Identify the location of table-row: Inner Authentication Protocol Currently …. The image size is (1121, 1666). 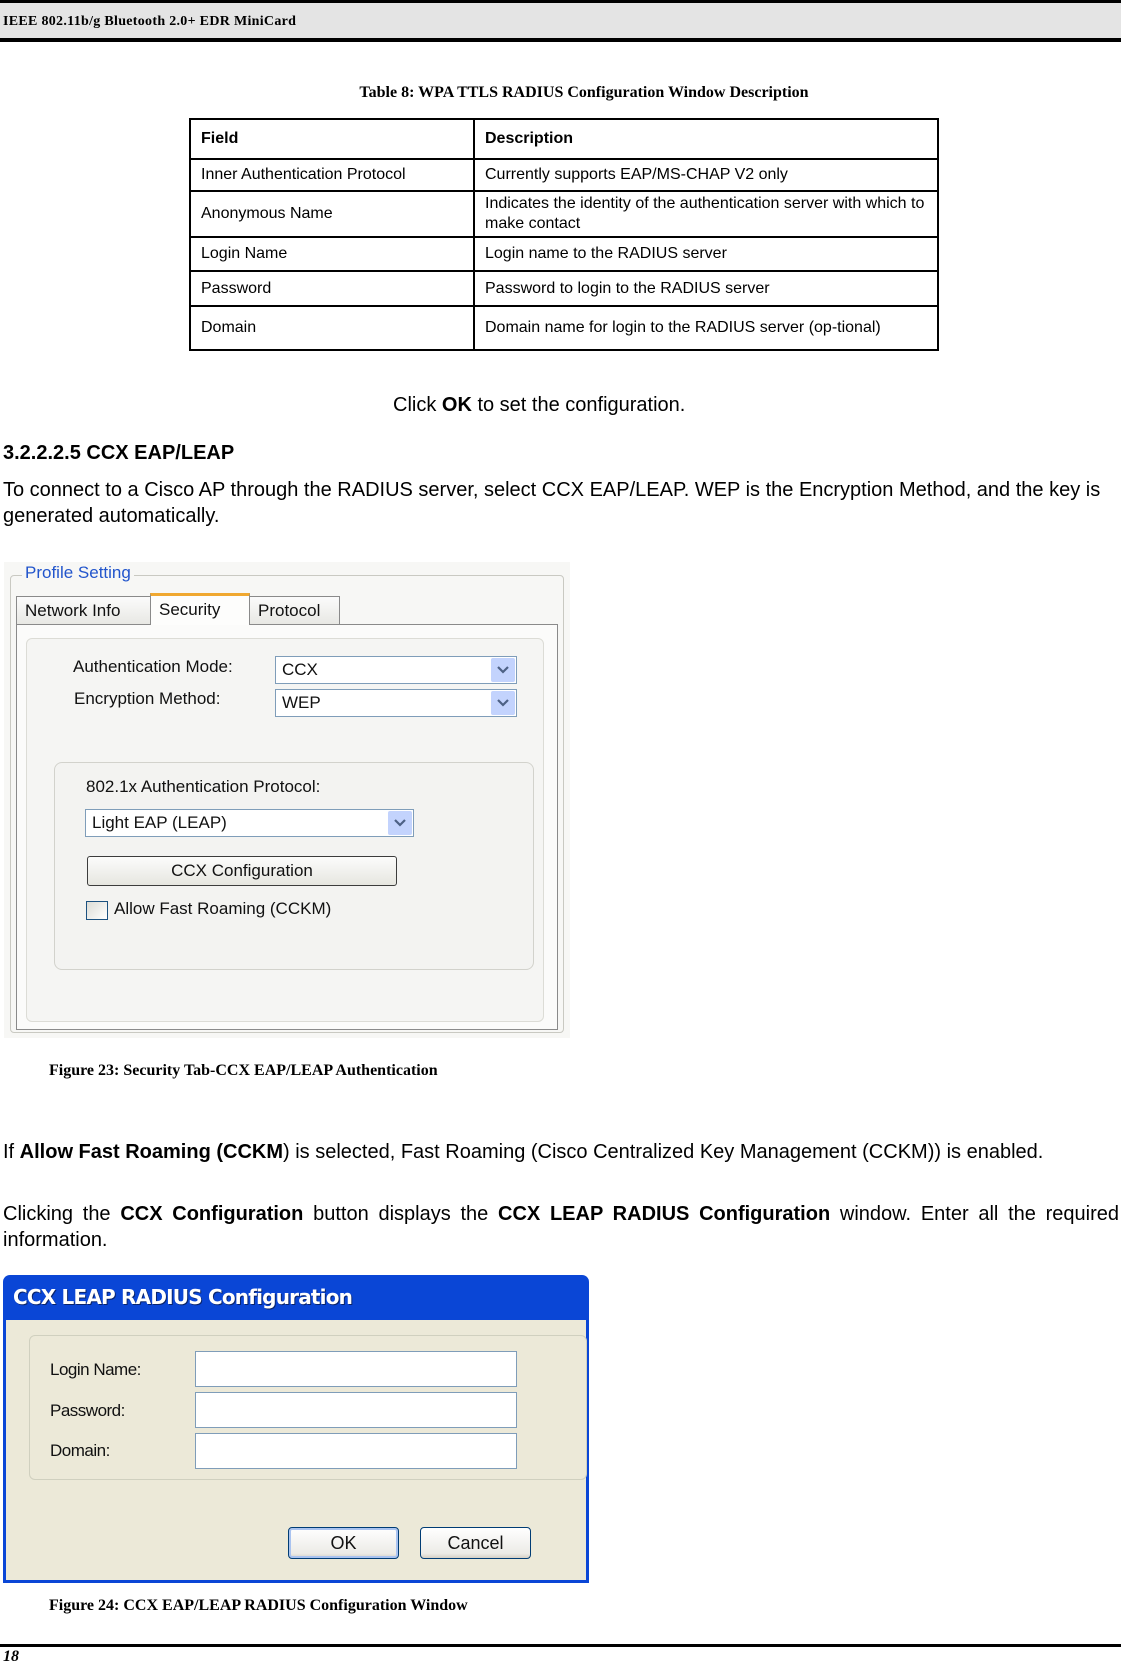
(564, 175).